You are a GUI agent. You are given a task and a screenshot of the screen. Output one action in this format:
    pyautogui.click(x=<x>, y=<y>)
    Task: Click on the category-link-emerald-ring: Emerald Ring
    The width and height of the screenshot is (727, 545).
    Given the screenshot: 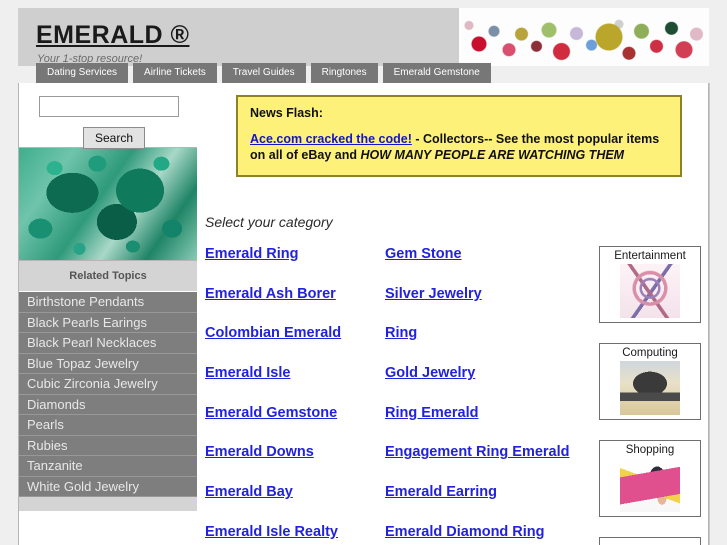 What is the action you would take?
    pyautogui.click(x=292, y=255)
    